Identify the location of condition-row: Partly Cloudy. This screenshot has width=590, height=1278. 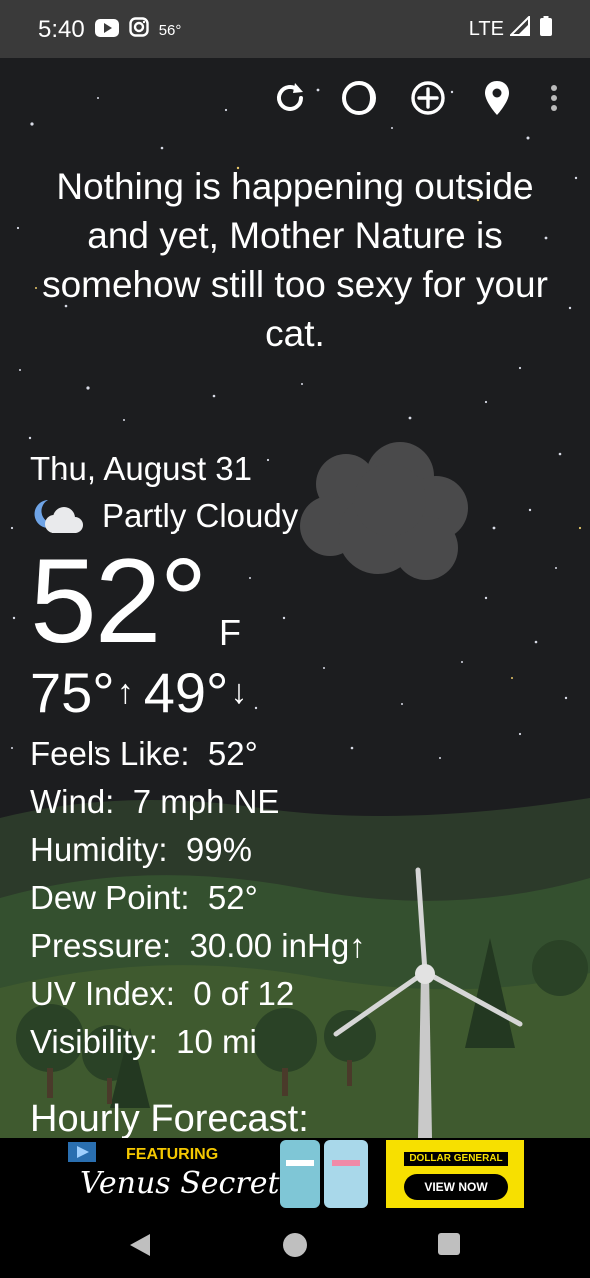
(164, 516).